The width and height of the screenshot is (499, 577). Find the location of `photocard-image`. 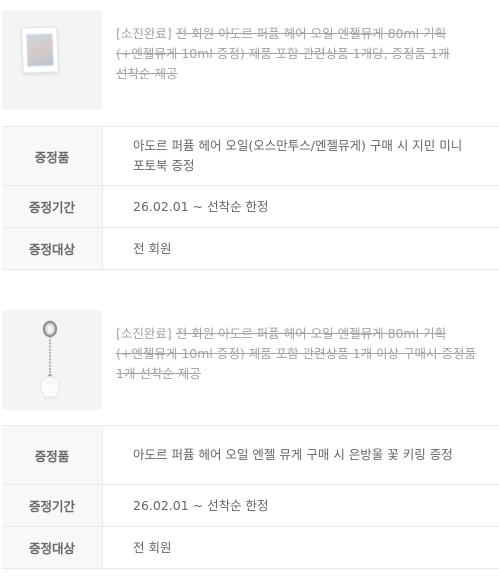

photocard-image is located at coordinates (40, 50).